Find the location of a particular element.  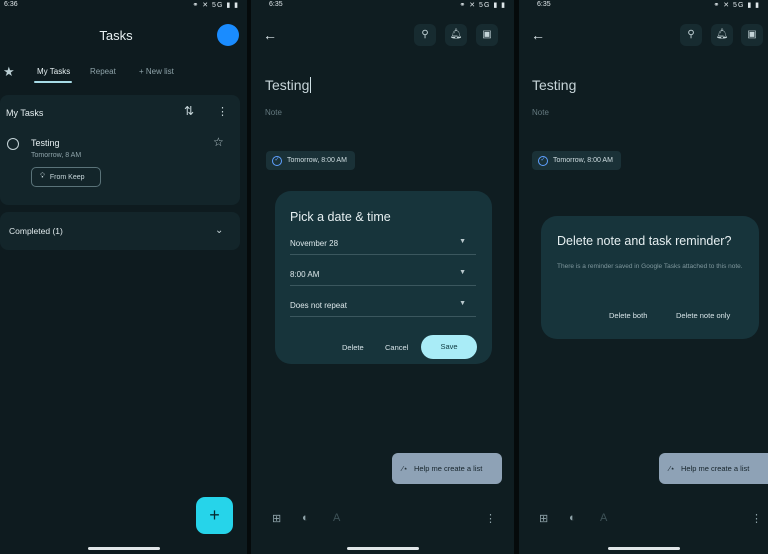

tab-my-tasks: My Tasks is located at coordinates (53, 71).